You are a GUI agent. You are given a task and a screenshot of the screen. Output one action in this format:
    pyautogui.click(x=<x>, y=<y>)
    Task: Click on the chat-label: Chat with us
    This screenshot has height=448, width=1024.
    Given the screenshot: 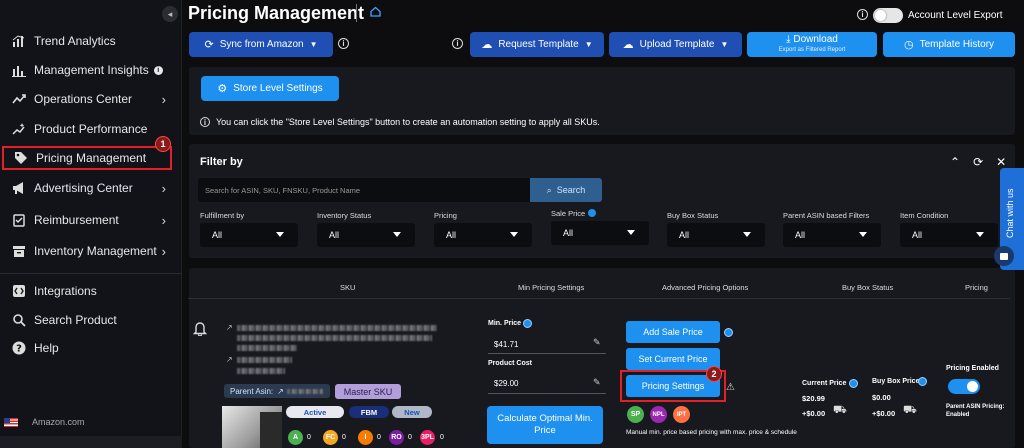 What is the action you would take?
    pyautogui.click(x=1010, y=213)
    